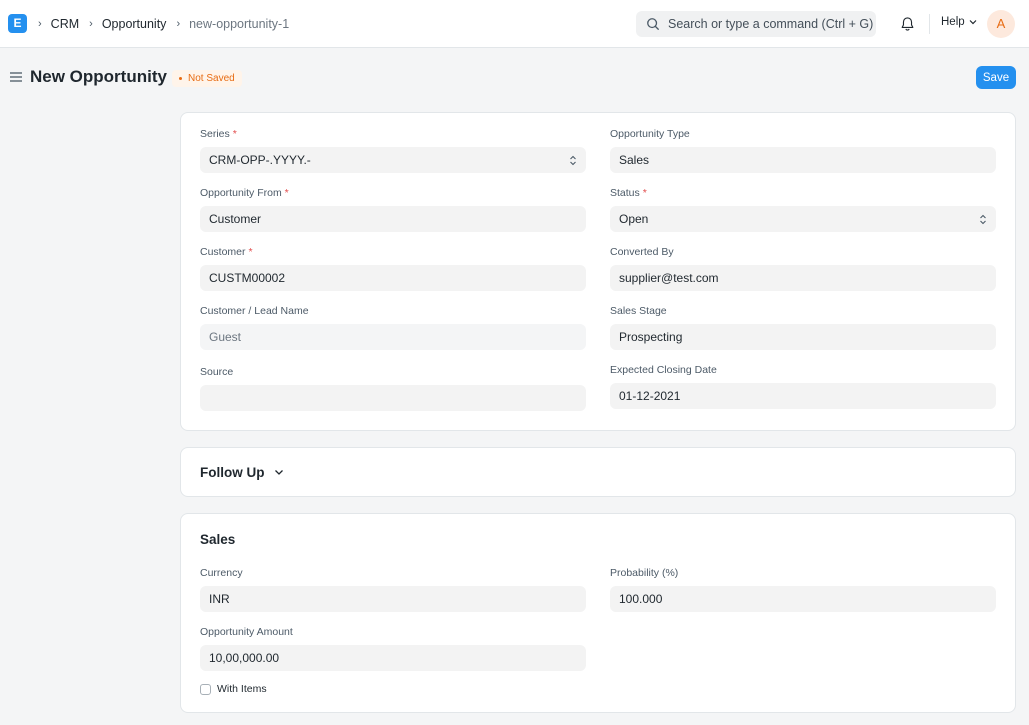 The image size is (1029, 725). Describe the element at coordinates (168, 24) in the screenshot. I see `breadcrumb: › CRM › Opportunity › new-opportunity-1` at that location.